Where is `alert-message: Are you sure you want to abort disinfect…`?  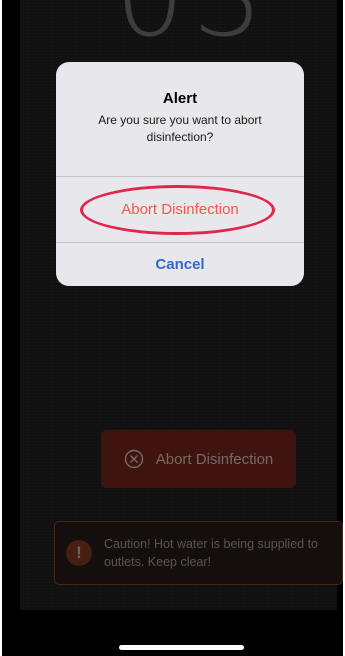
alert-message: Are you sure you want to abort disinfect… is located at coordinates (180, 128).